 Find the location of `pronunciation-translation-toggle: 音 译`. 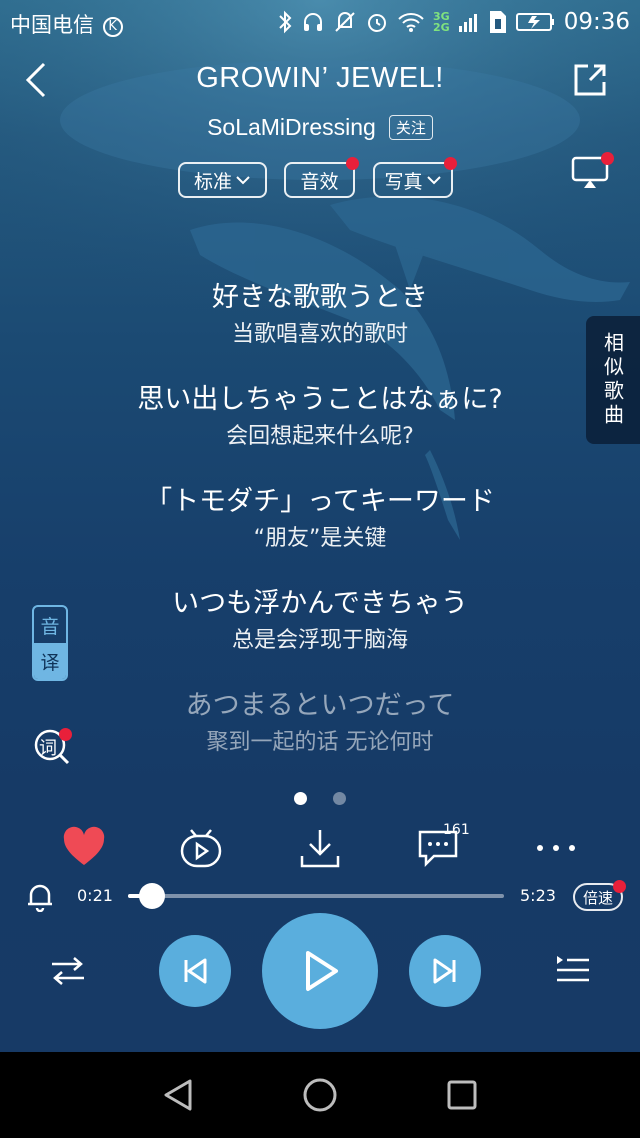

pronunciation-translation-toggle: 音 译 is located at coordinates (50, 643).